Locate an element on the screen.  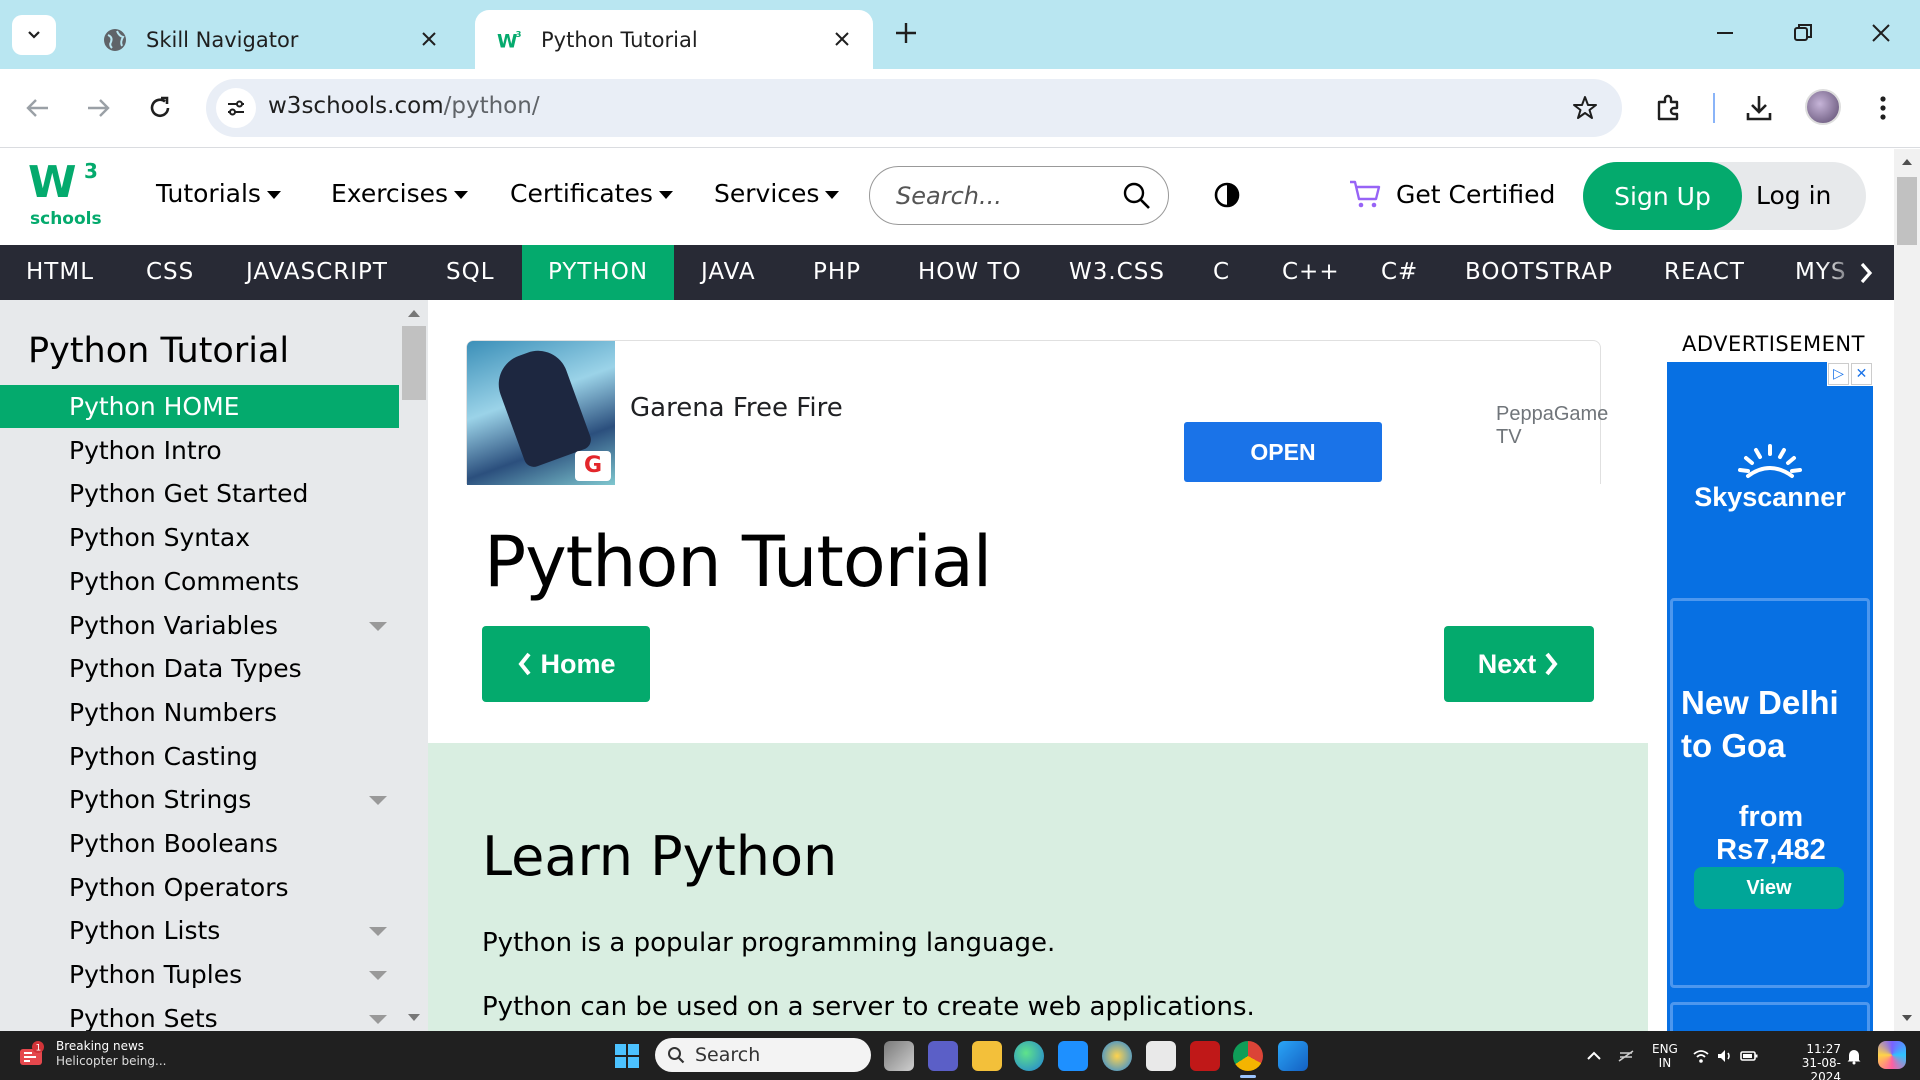
taskbar-search: Search is located at coordinates (763, 1055).